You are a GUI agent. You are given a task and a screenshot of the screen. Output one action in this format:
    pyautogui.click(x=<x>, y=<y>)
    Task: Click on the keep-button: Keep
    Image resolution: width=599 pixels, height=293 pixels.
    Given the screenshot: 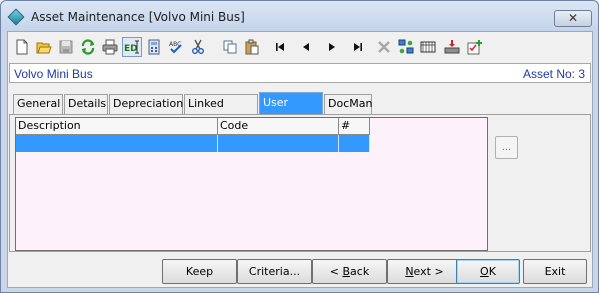 What is the action you would take?
    pyautogui.click(x=199, y=271)
    